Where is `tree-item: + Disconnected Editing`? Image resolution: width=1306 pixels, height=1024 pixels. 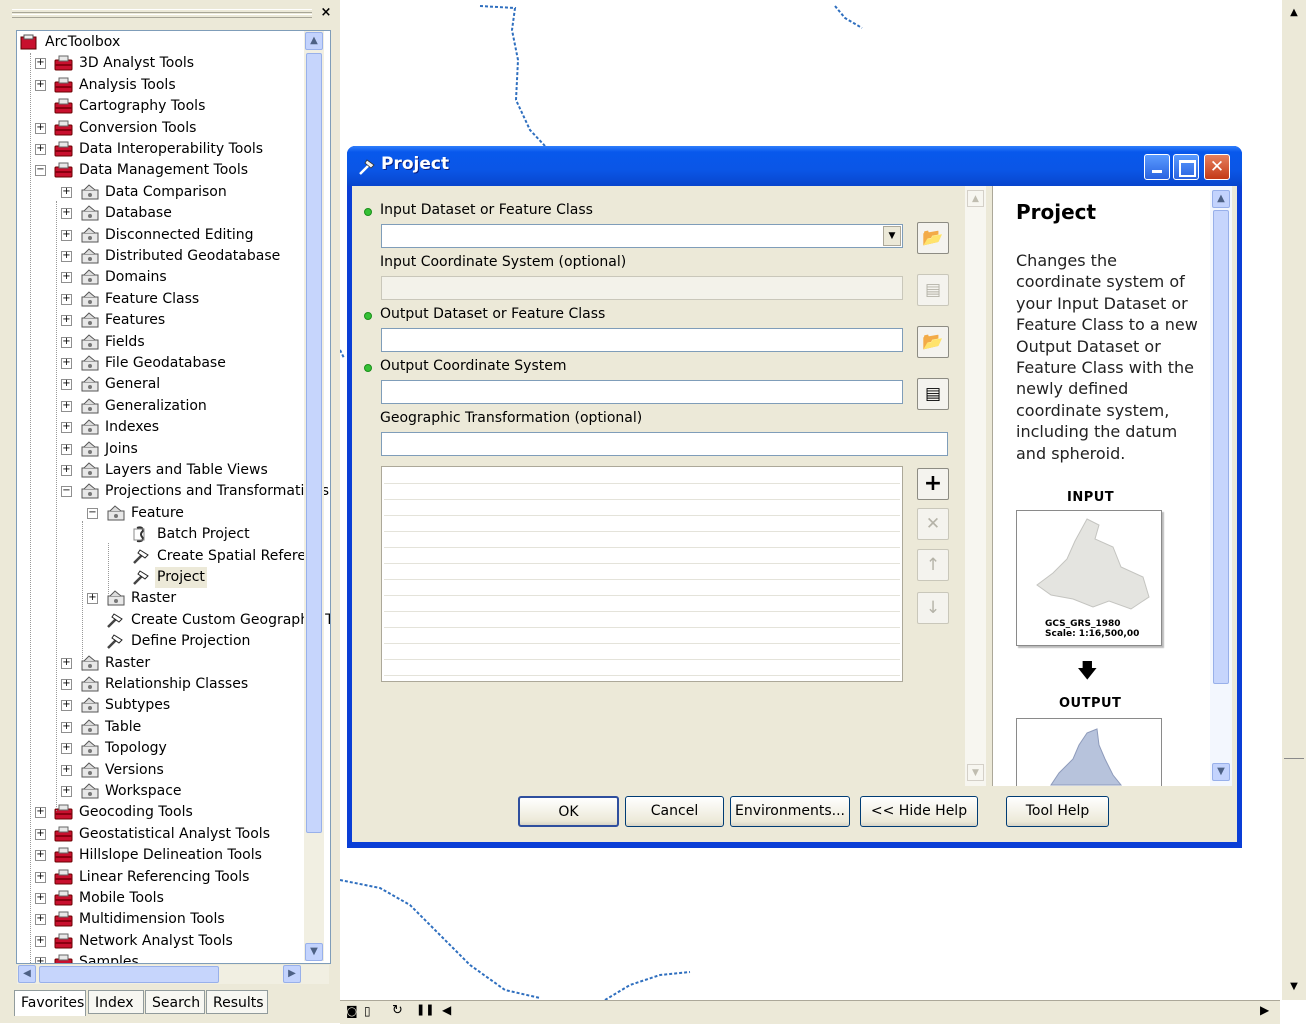
tree-item: + Disconnected Editing is located at coordinates (167, 235).